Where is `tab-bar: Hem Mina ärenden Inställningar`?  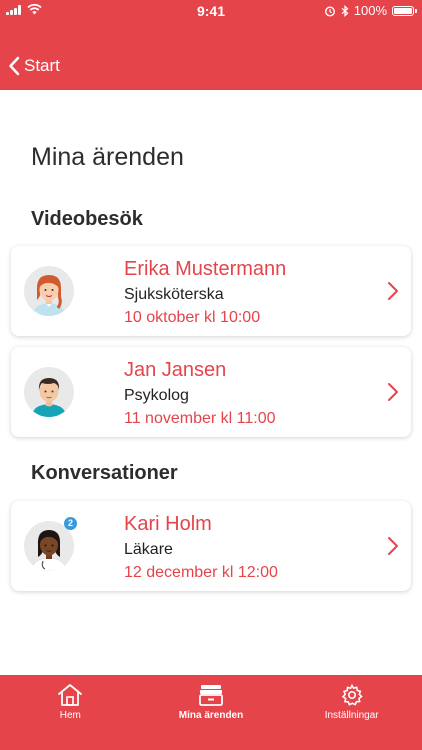 tab-bar: Hem Mina ärenden Inställningar is located at coordinates (211, 712).